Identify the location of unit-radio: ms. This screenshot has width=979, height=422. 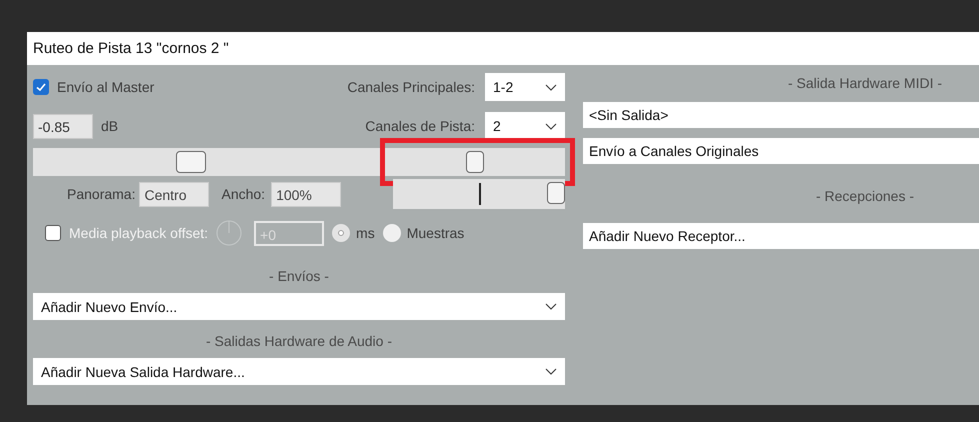
(353, 233).